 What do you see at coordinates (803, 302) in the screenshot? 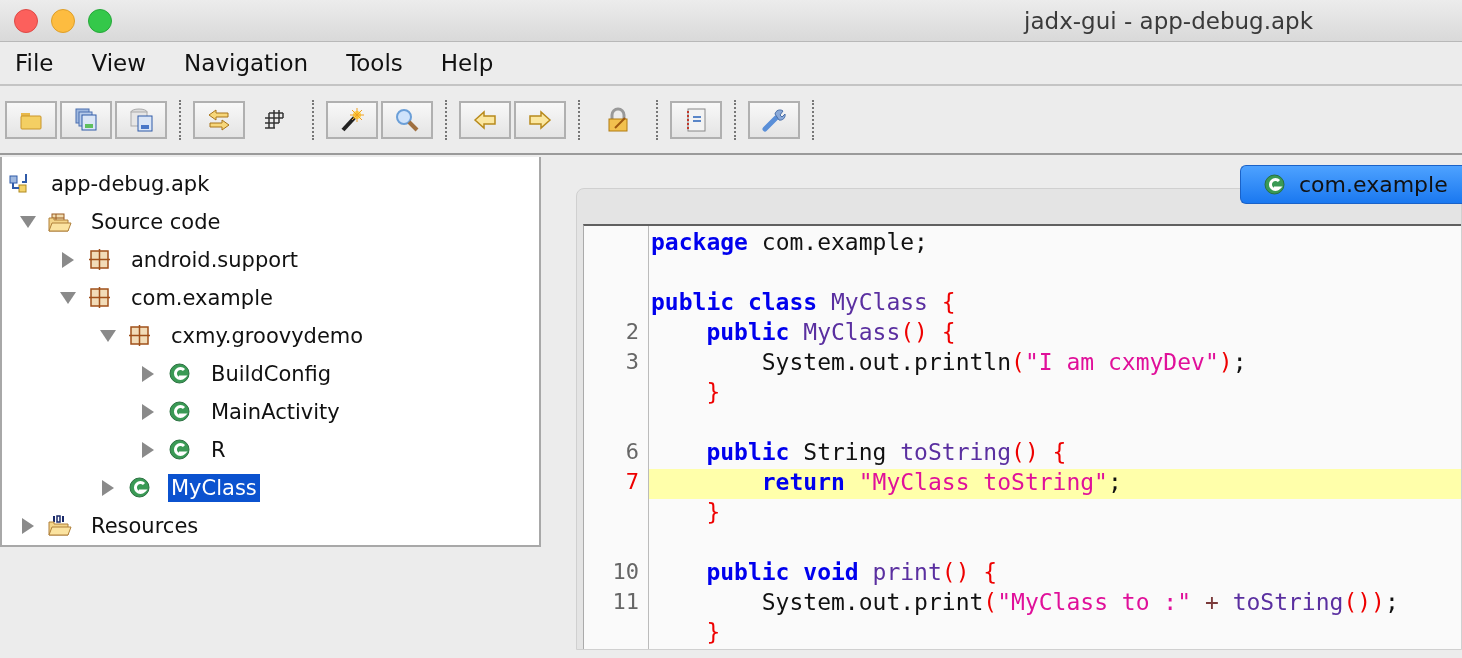
I see `code-line: public class MyClass {` at bounding box center [803, 302].